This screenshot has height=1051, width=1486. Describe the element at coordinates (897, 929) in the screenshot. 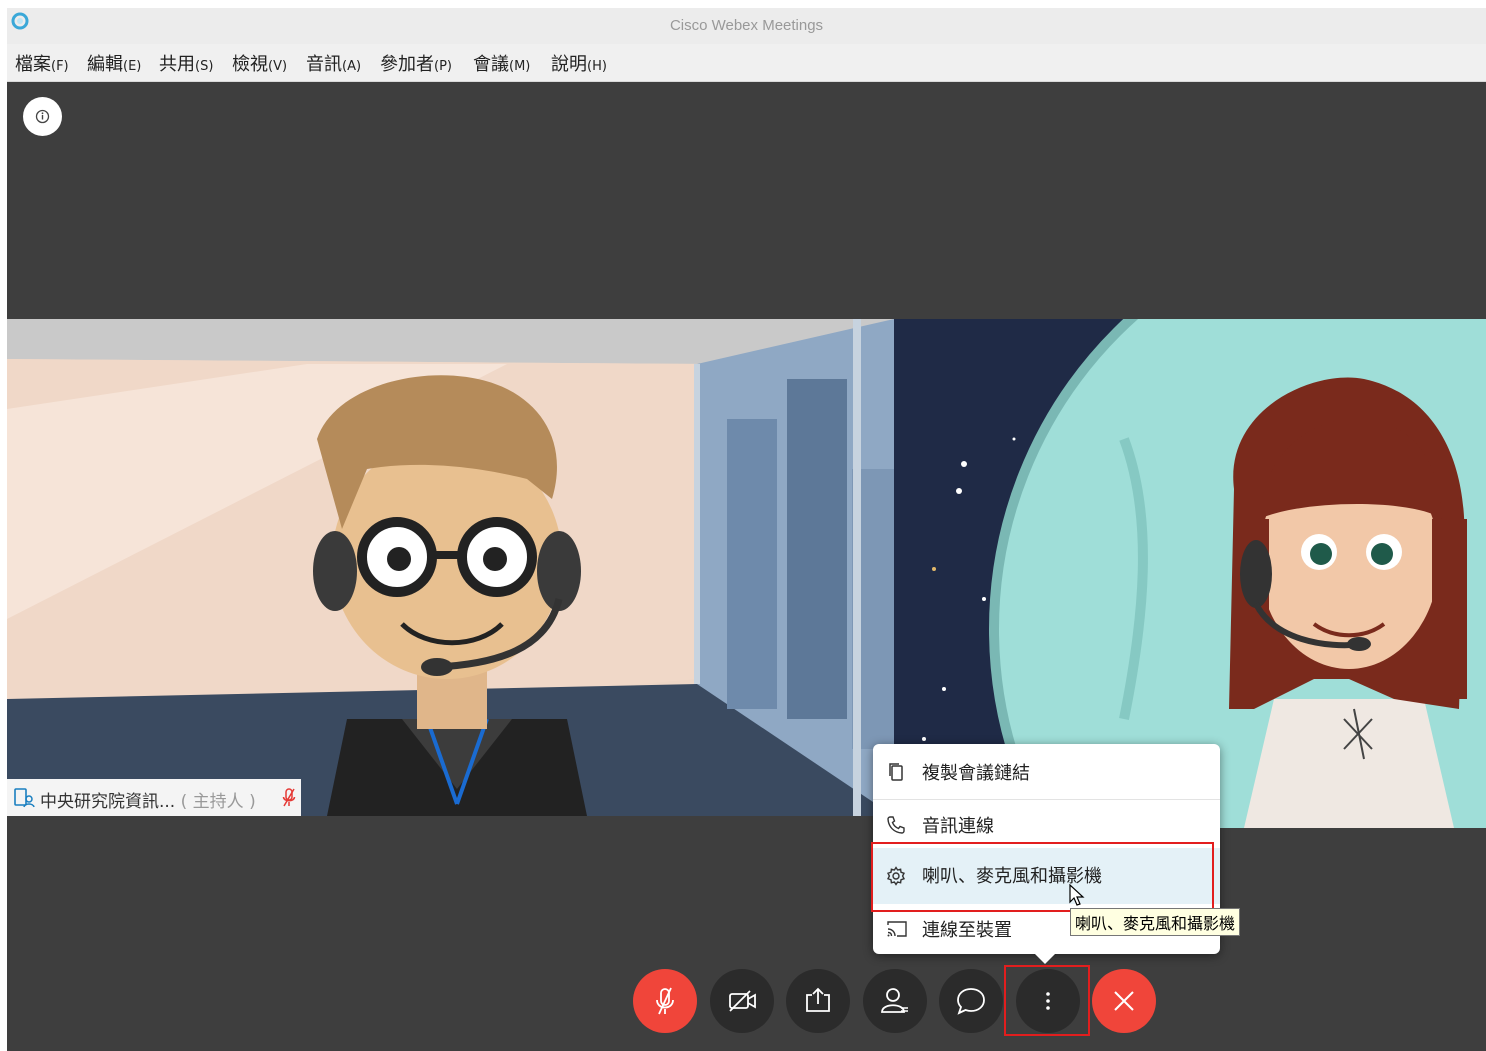

I see `cast-icon` at that location.